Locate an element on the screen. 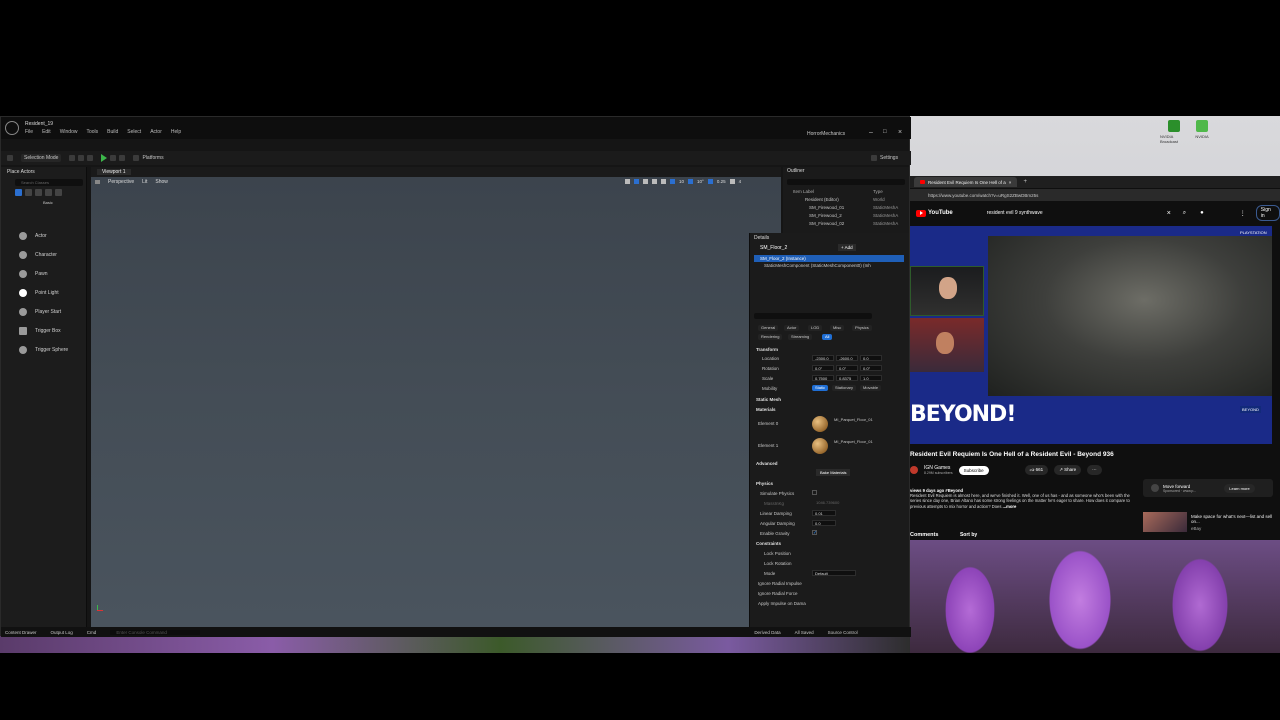 Image resolution: width=1280 pixels, height=720 pixels. sort-by-button: Sort by is located at coordinates (968, 535).